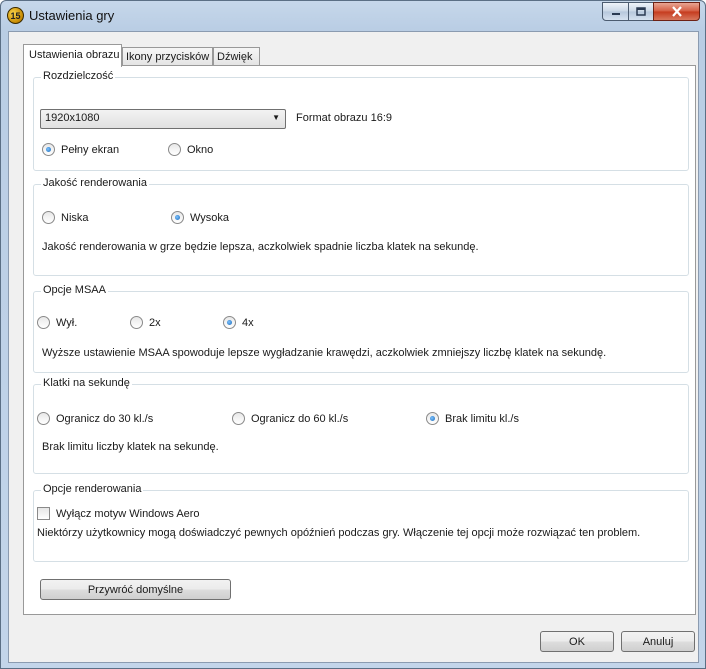 The image size is (706, 669). I want to click on radio-windowed-label: Okno, so click(200, 149).